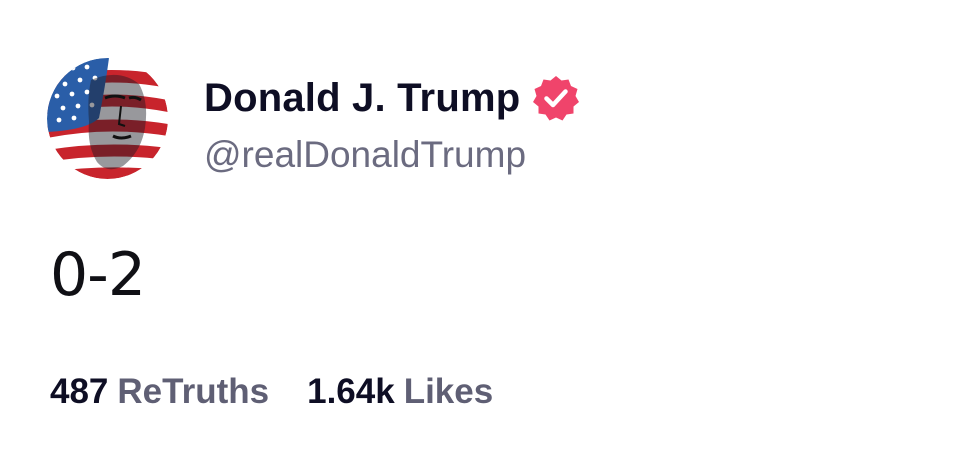 The width and height of the screenshot is (966, 458). What do you see at coordinates (556, 98) in the screenshot?
I see `verified-badge-icon` at bounding box center [556, 98].